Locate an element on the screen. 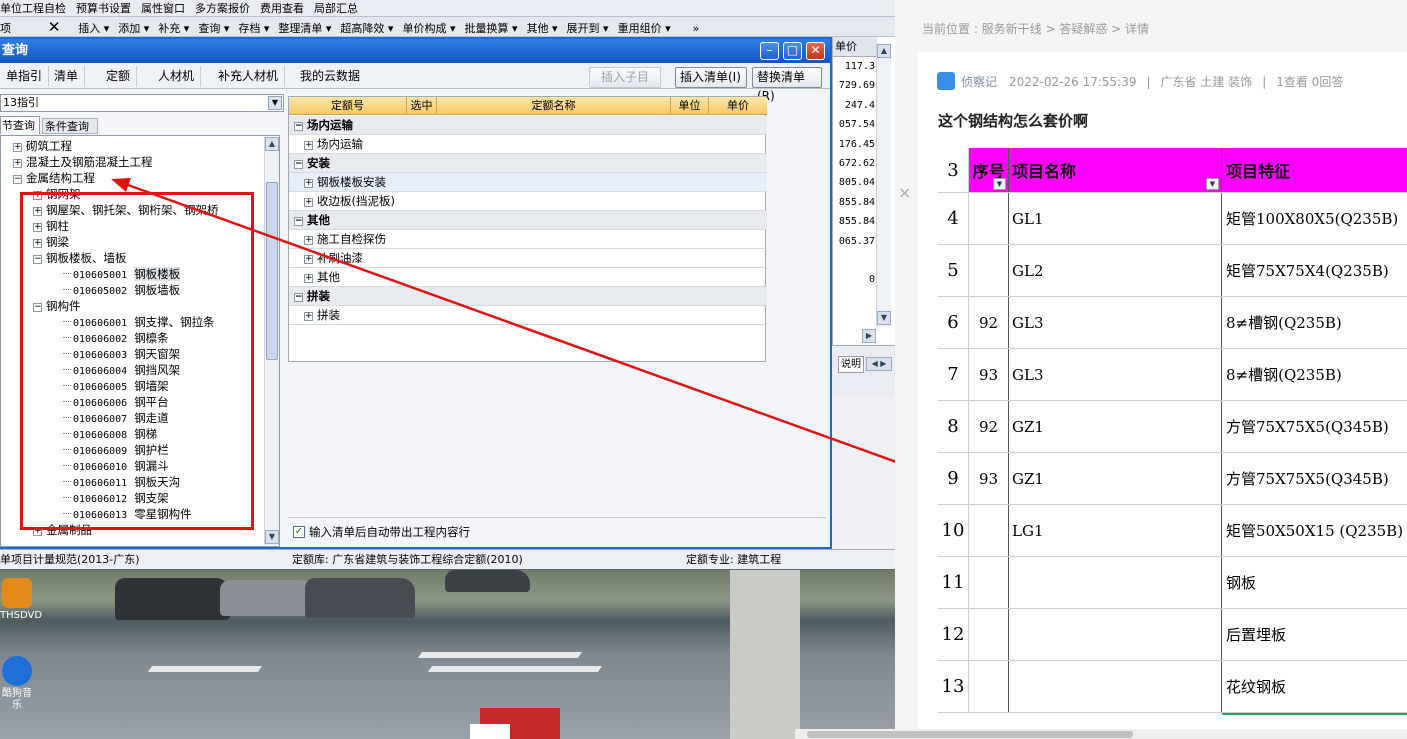  tab-labor-material: 人材机 is located at coordinates (177, 76).